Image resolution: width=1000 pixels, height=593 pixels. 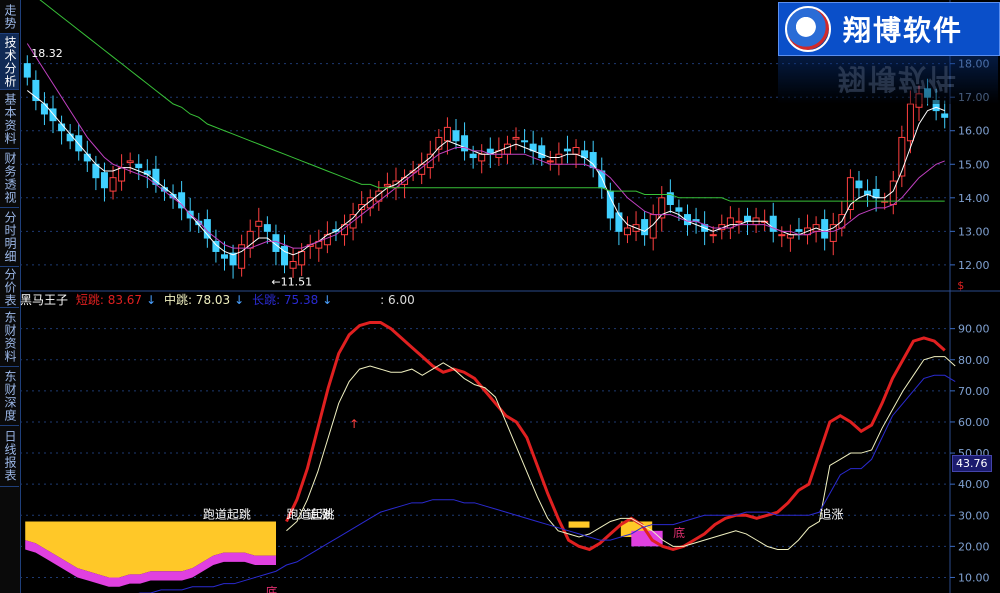 What do you see at coordinates (898, 78) in the screenshot?
I see `brand-logo-reflection-text: 翔博软件` at bounding box center [898, 78].